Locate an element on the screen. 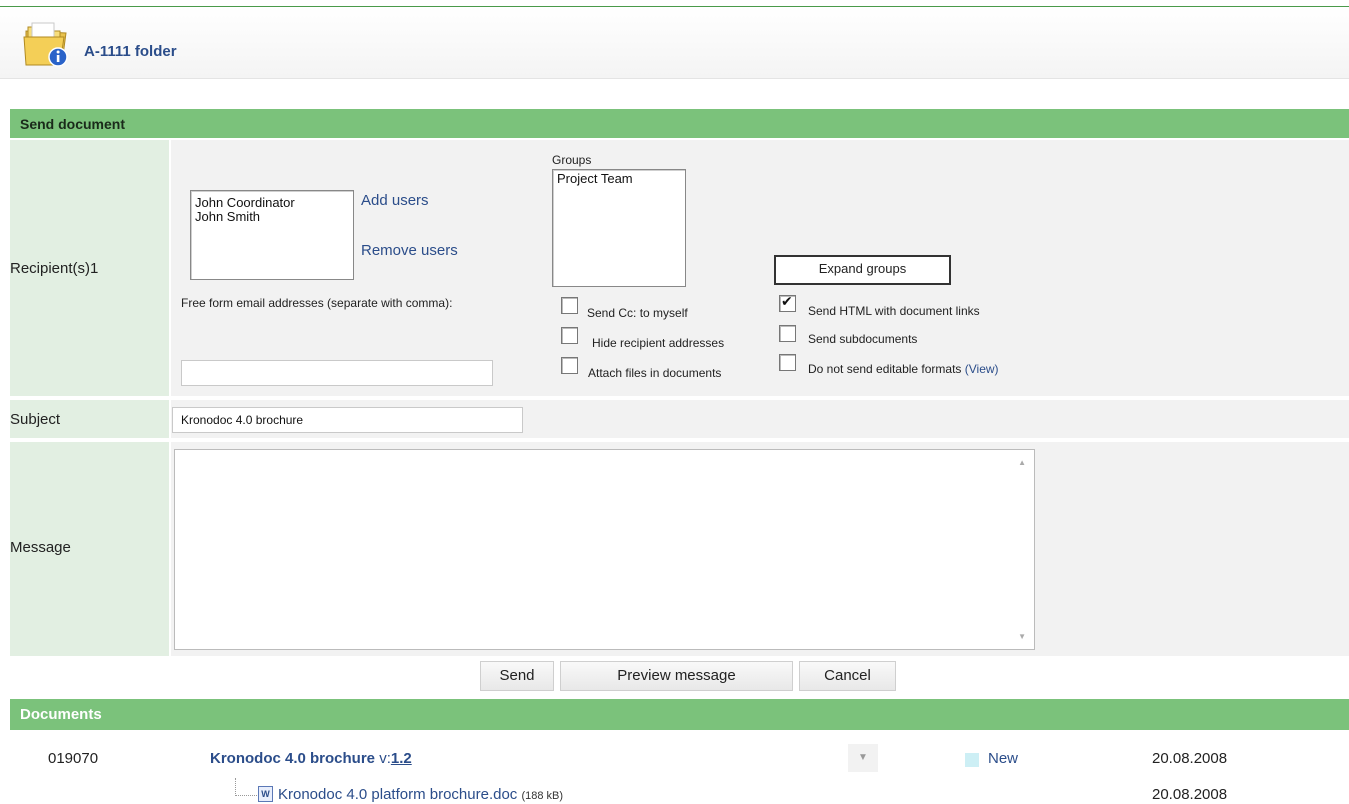 This screenshot has width=1349, height=804. list-item: Project Team is located at coordinates (619, 179).